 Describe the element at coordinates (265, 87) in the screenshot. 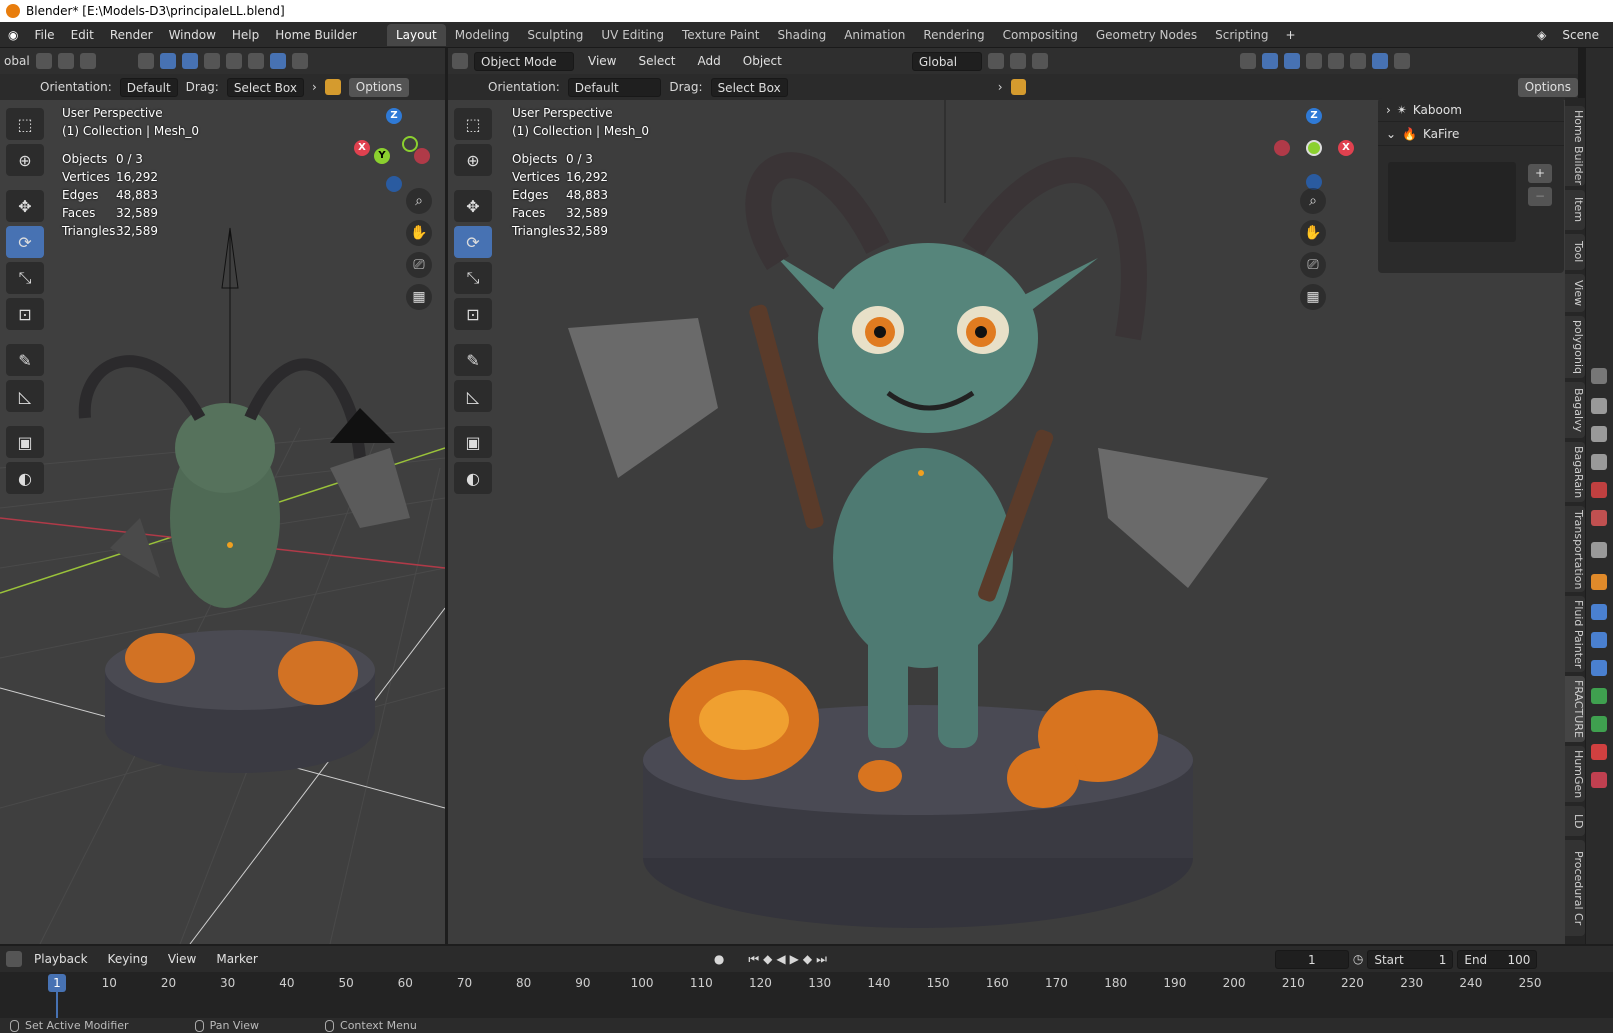

I see `drag-dropdown: Select Box` at that location.